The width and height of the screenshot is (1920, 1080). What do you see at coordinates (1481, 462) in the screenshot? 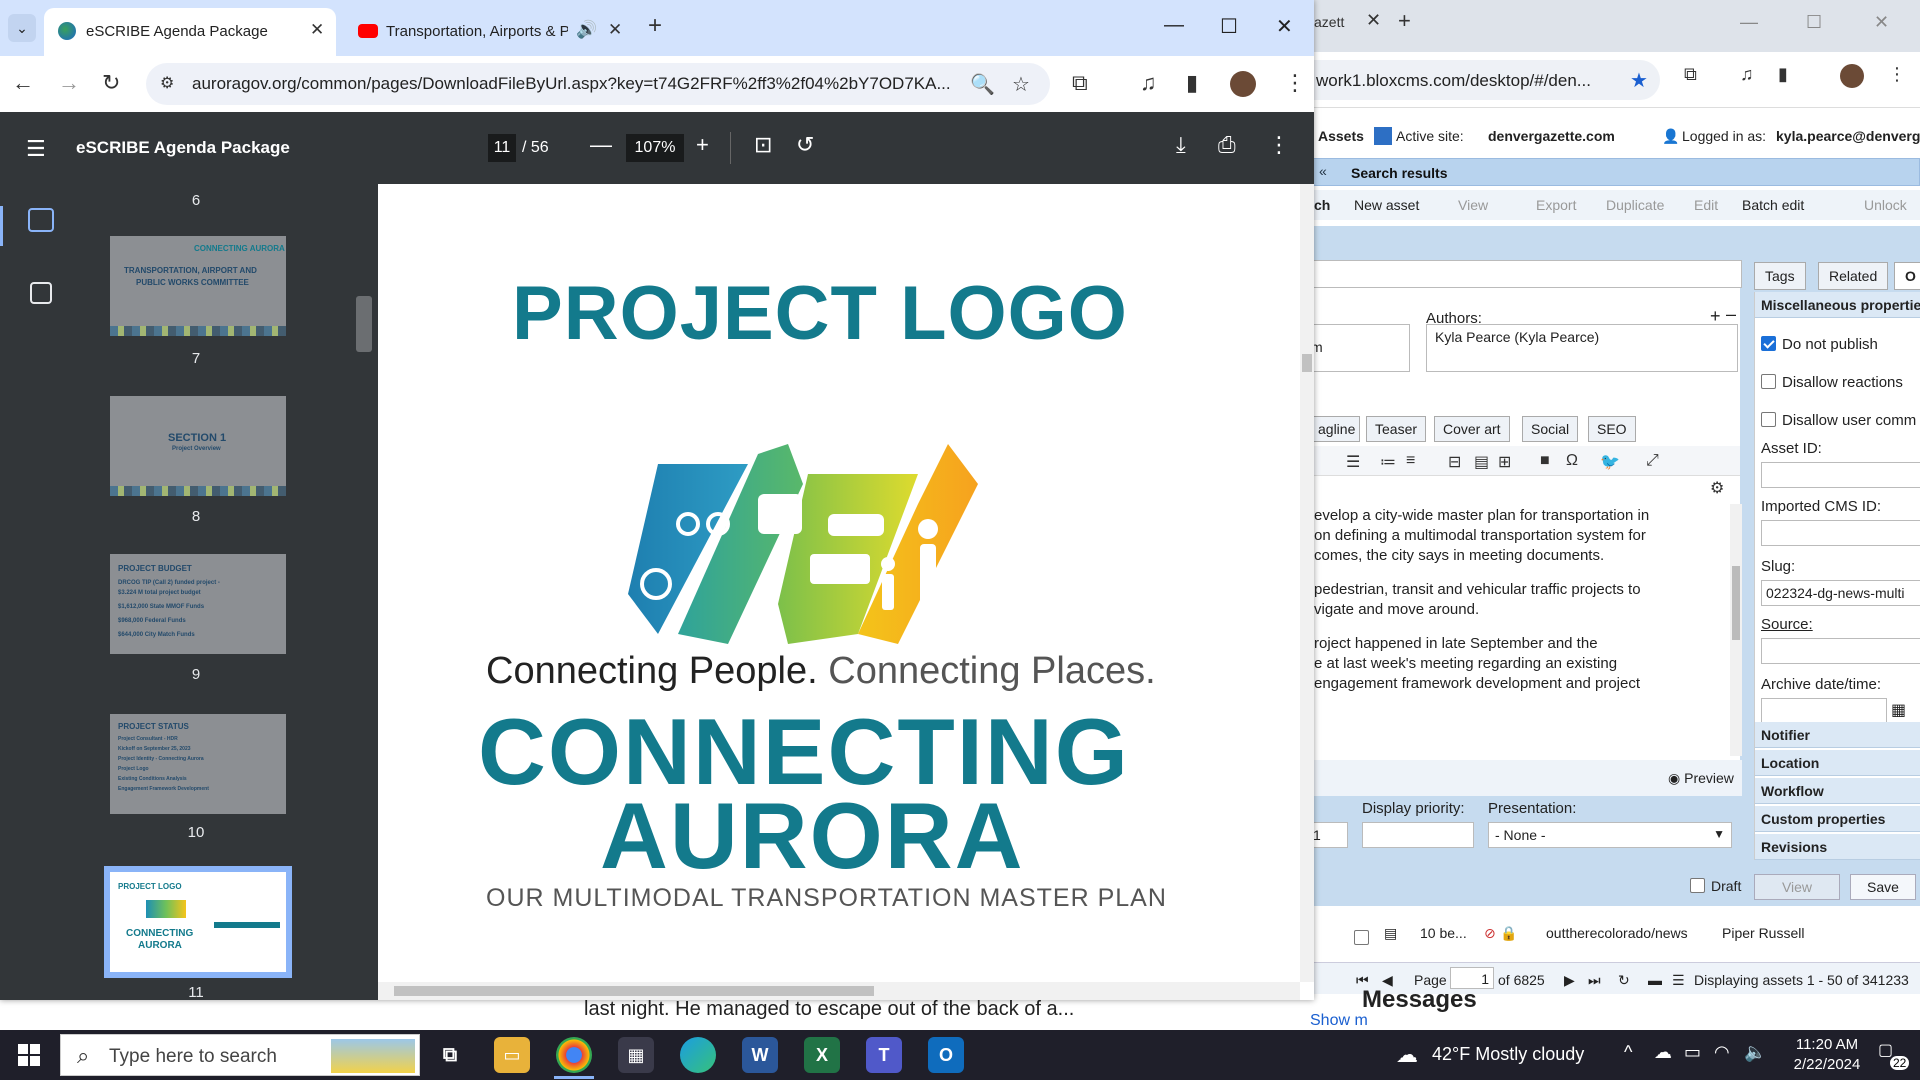
I see `document-icon: ▤` at bounding box center [1481, 462].